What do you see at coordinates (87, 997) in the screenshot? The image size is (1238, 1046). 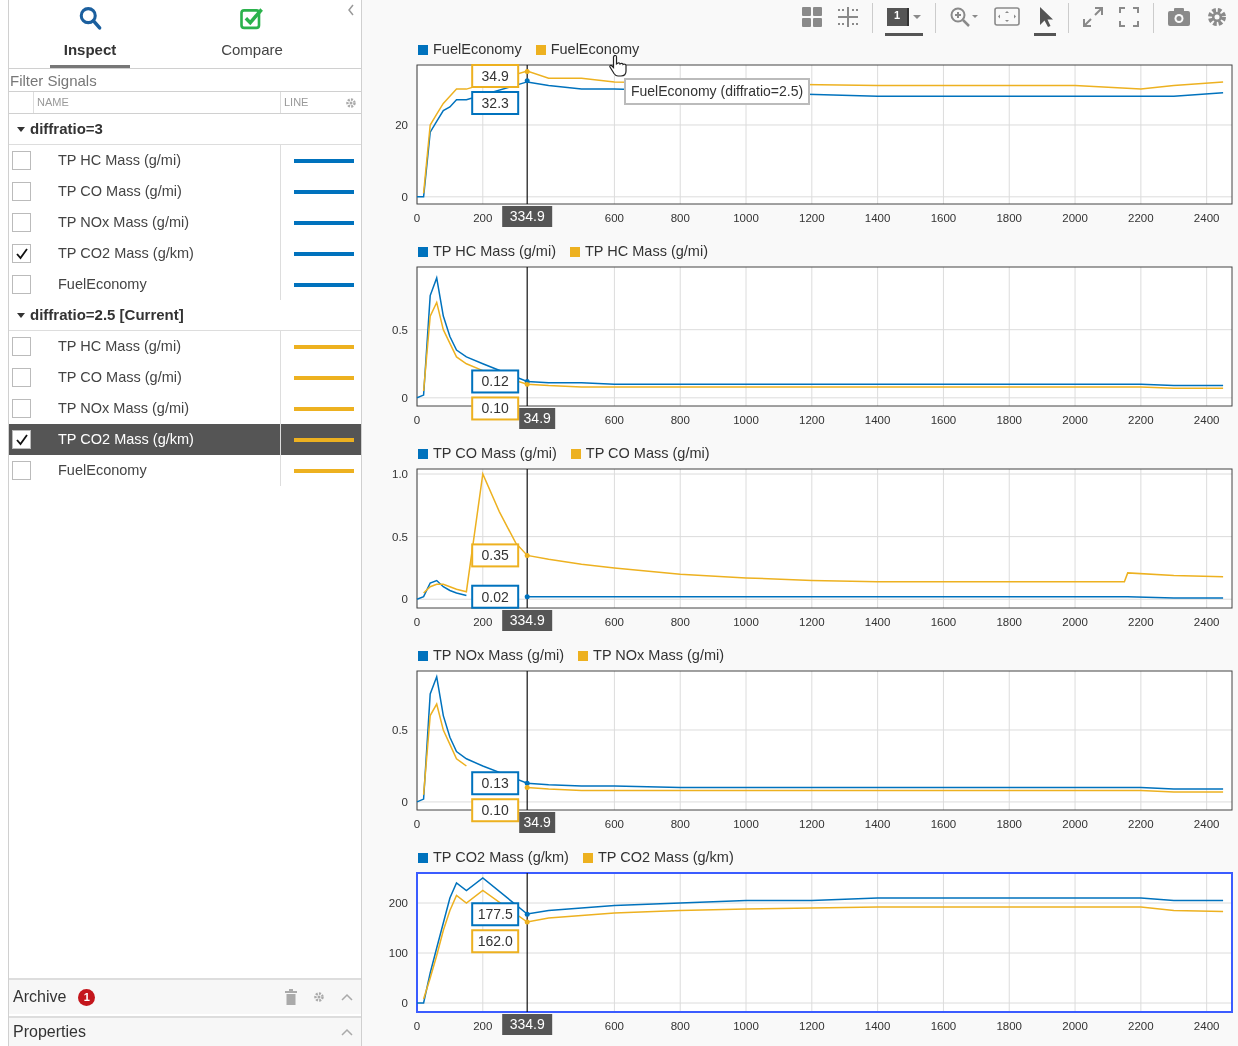 I see `count-badge: 1` at bounding box center [87, 997].